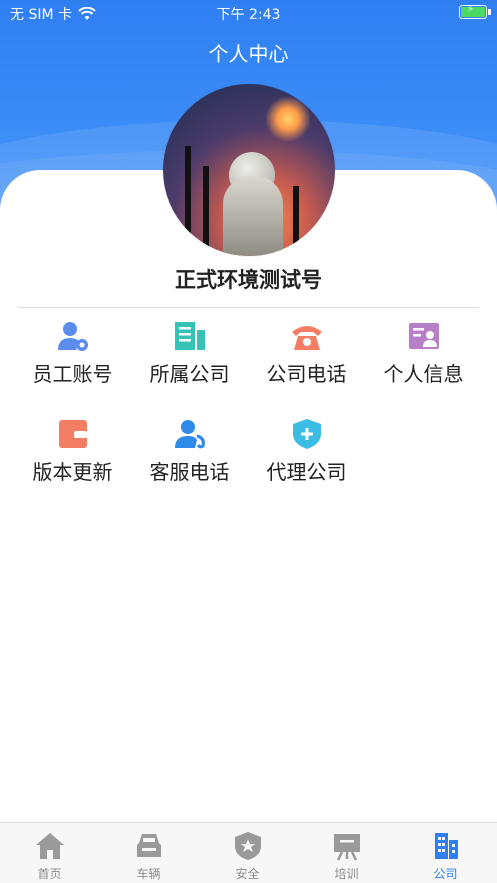 This screenshot has height=883, width=497. What do you see at coordinates (73, 336) in the screenshot?
I see `user-gear-icon` at bounding box center [73, 336].